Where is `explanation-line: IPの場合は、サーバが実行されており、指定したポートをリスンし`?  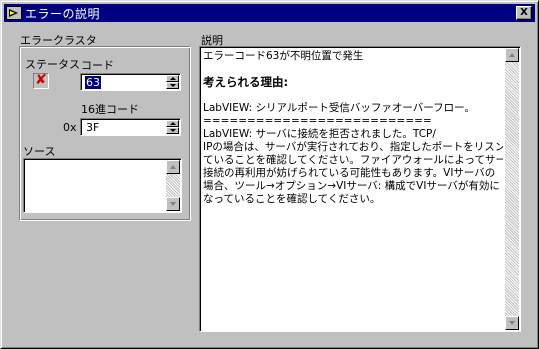
explanation-line: IPの場合は、サーバが実行されており、指定したポートをリスンし is located at coordinates (353, 147).